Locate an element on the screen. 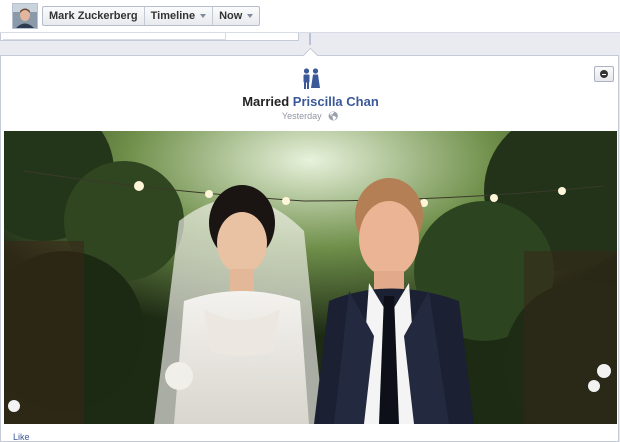  profile-name-button: Mark Zuckerberg is located at coordinates (94, 16).